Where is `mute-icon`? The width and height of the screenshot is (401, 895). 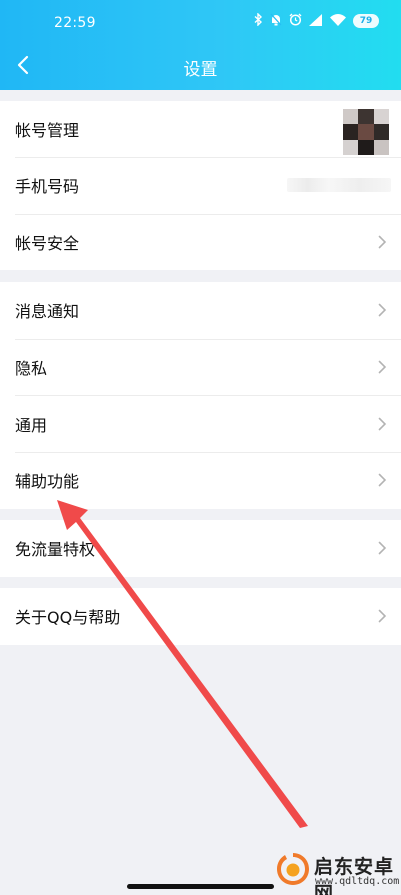 mute-icon is located at coordinates (276, 21).